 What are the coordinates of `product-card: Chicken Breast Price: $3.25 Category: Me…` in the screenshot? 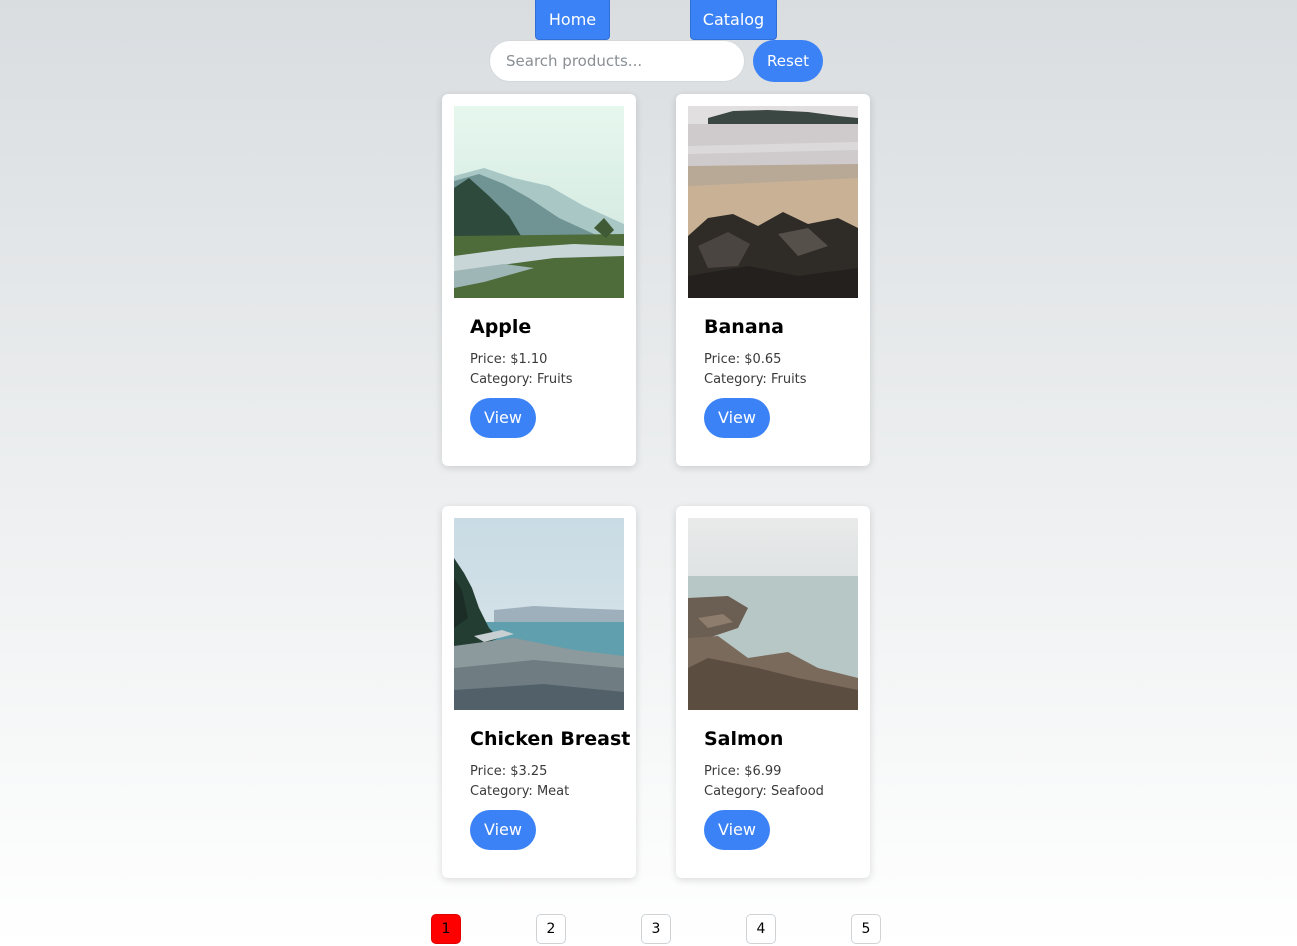 It's located at (539, 692).